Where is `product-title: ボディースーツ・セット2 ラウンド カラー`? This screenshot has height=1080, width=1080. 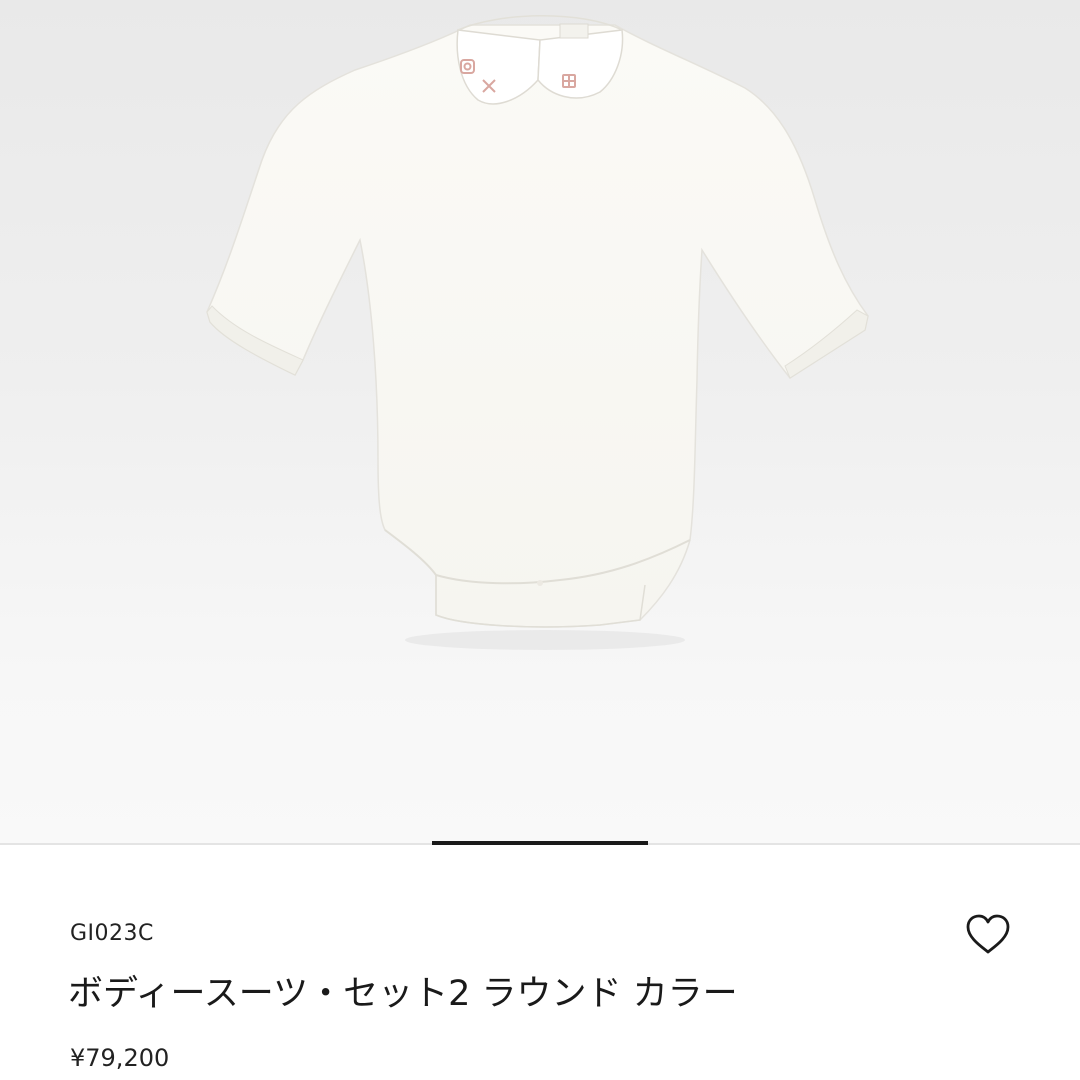
product-title: ボディースーツ・セット2 ラウンド カラー is located at coordinates (403, 994).